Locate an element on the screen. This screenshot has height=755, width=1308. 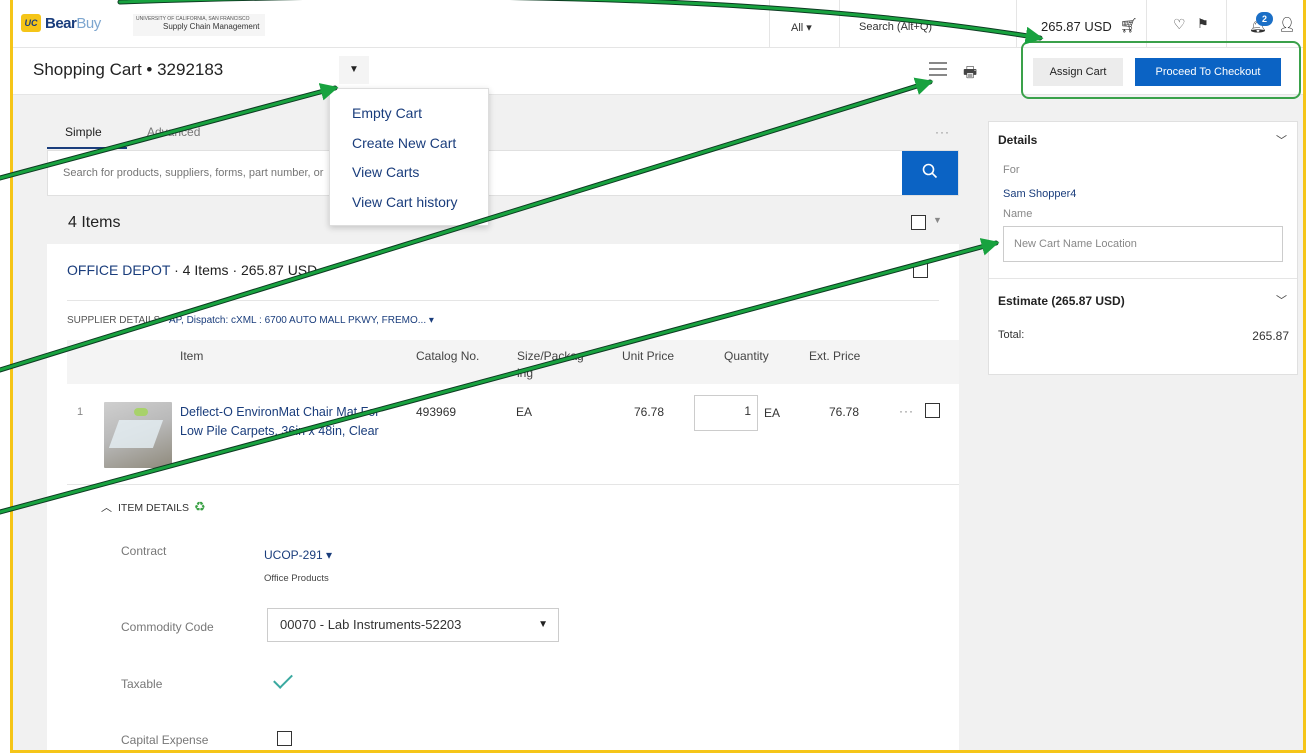
printer-icon: 🖶︎ is located at coordinates (970, 74).